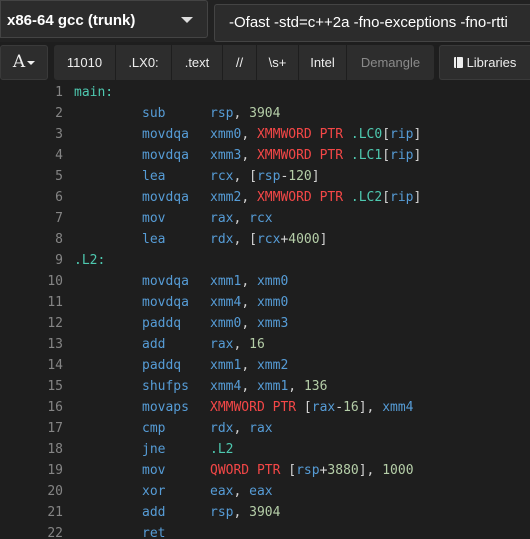  What do you see at coordinates (245, 512) in the screenshot?
I see `instruction-operands: rsp, 3904` at bounding box center [245, 512].